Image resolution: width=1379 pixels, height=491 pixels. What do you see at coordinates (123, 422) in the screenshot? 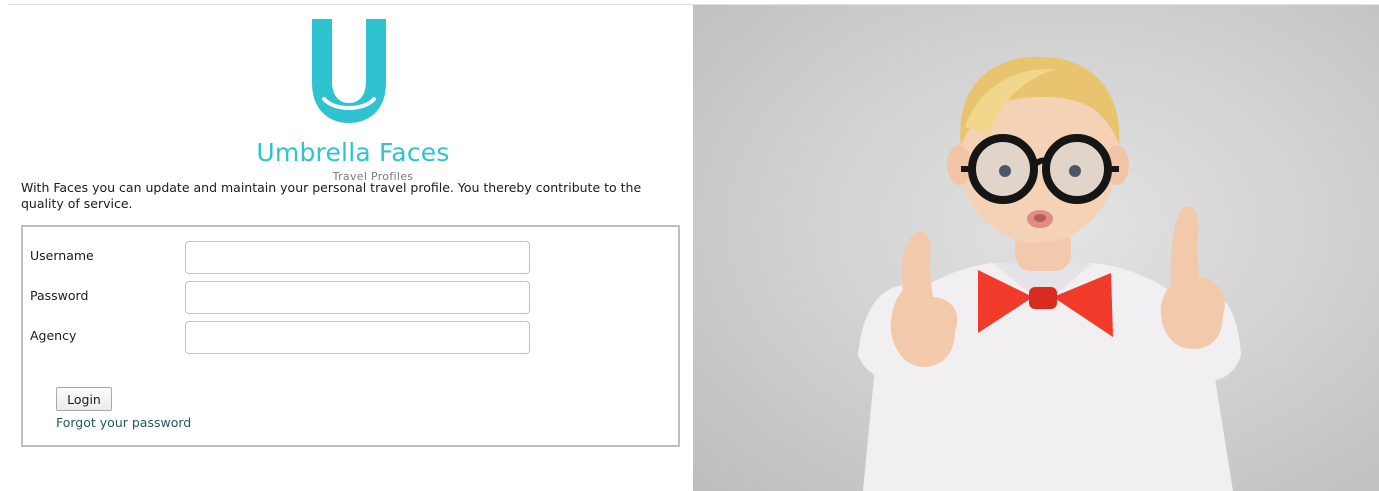
I see `forgot-password-link: Forgot your password` at bounding box center [123, 422].